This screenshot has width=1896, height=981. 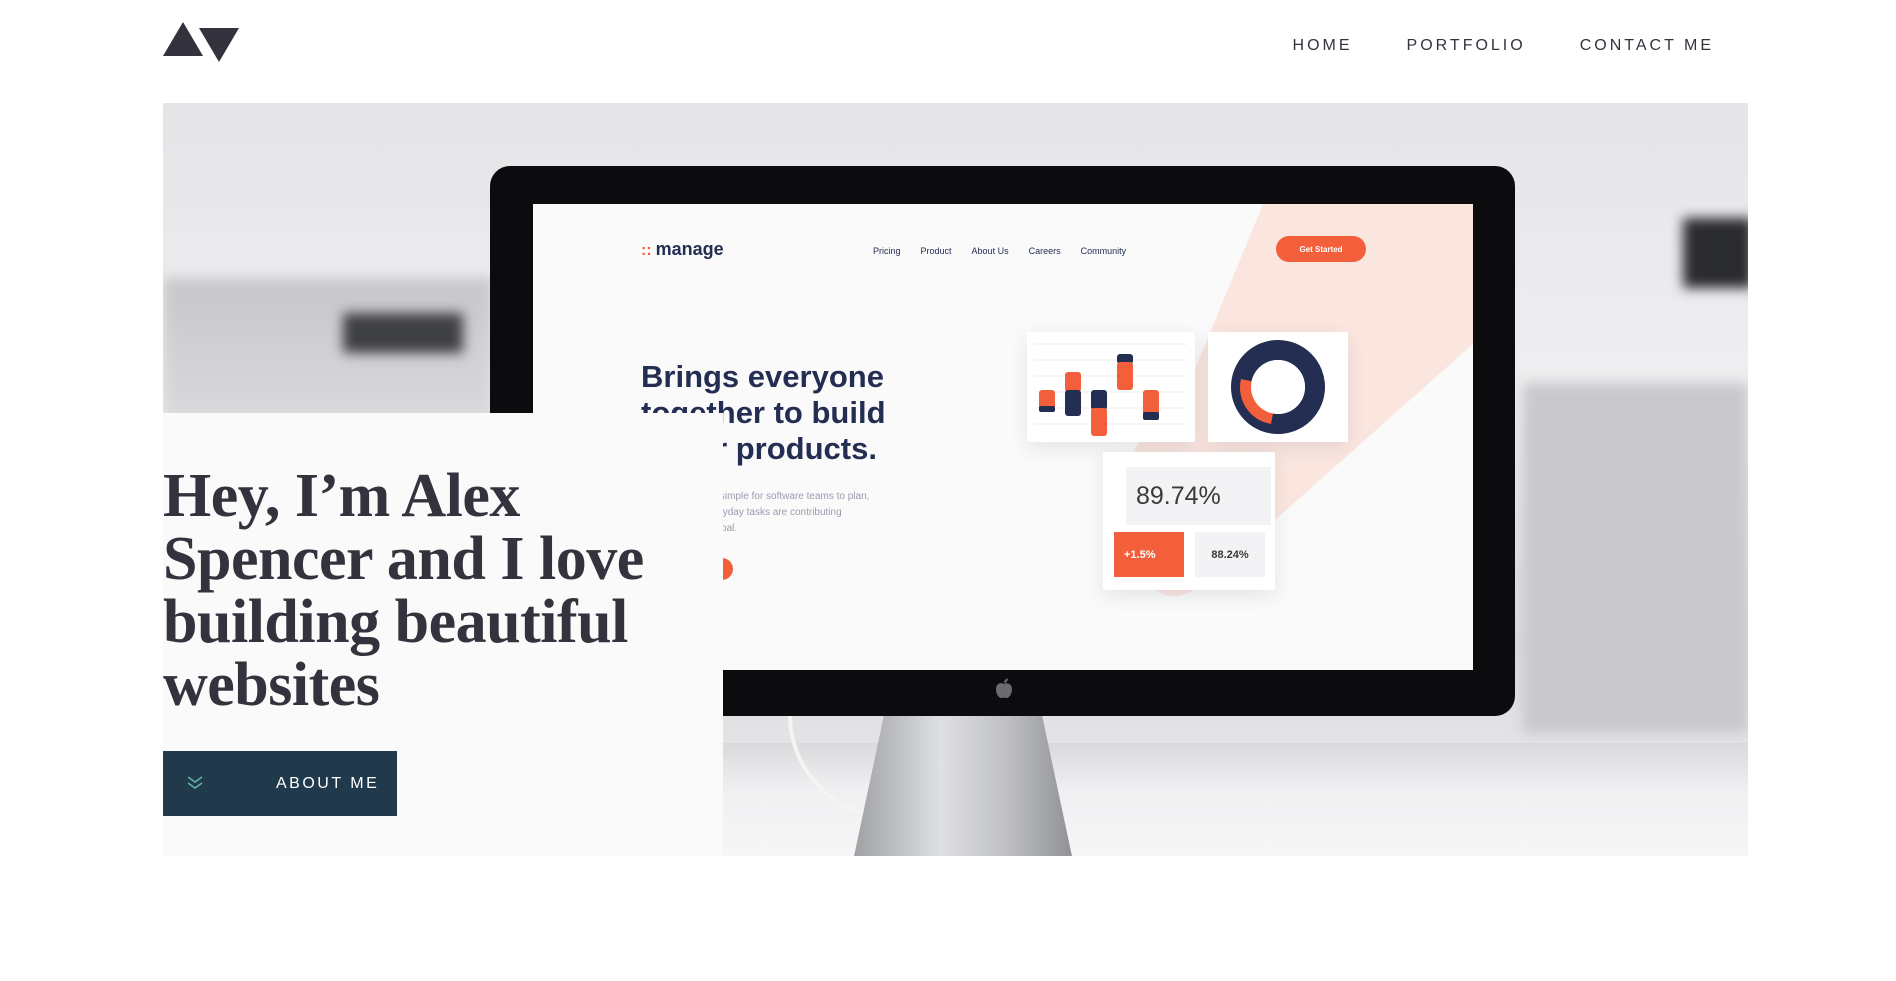 I want to click on background-object, so click(x=403, y=333).